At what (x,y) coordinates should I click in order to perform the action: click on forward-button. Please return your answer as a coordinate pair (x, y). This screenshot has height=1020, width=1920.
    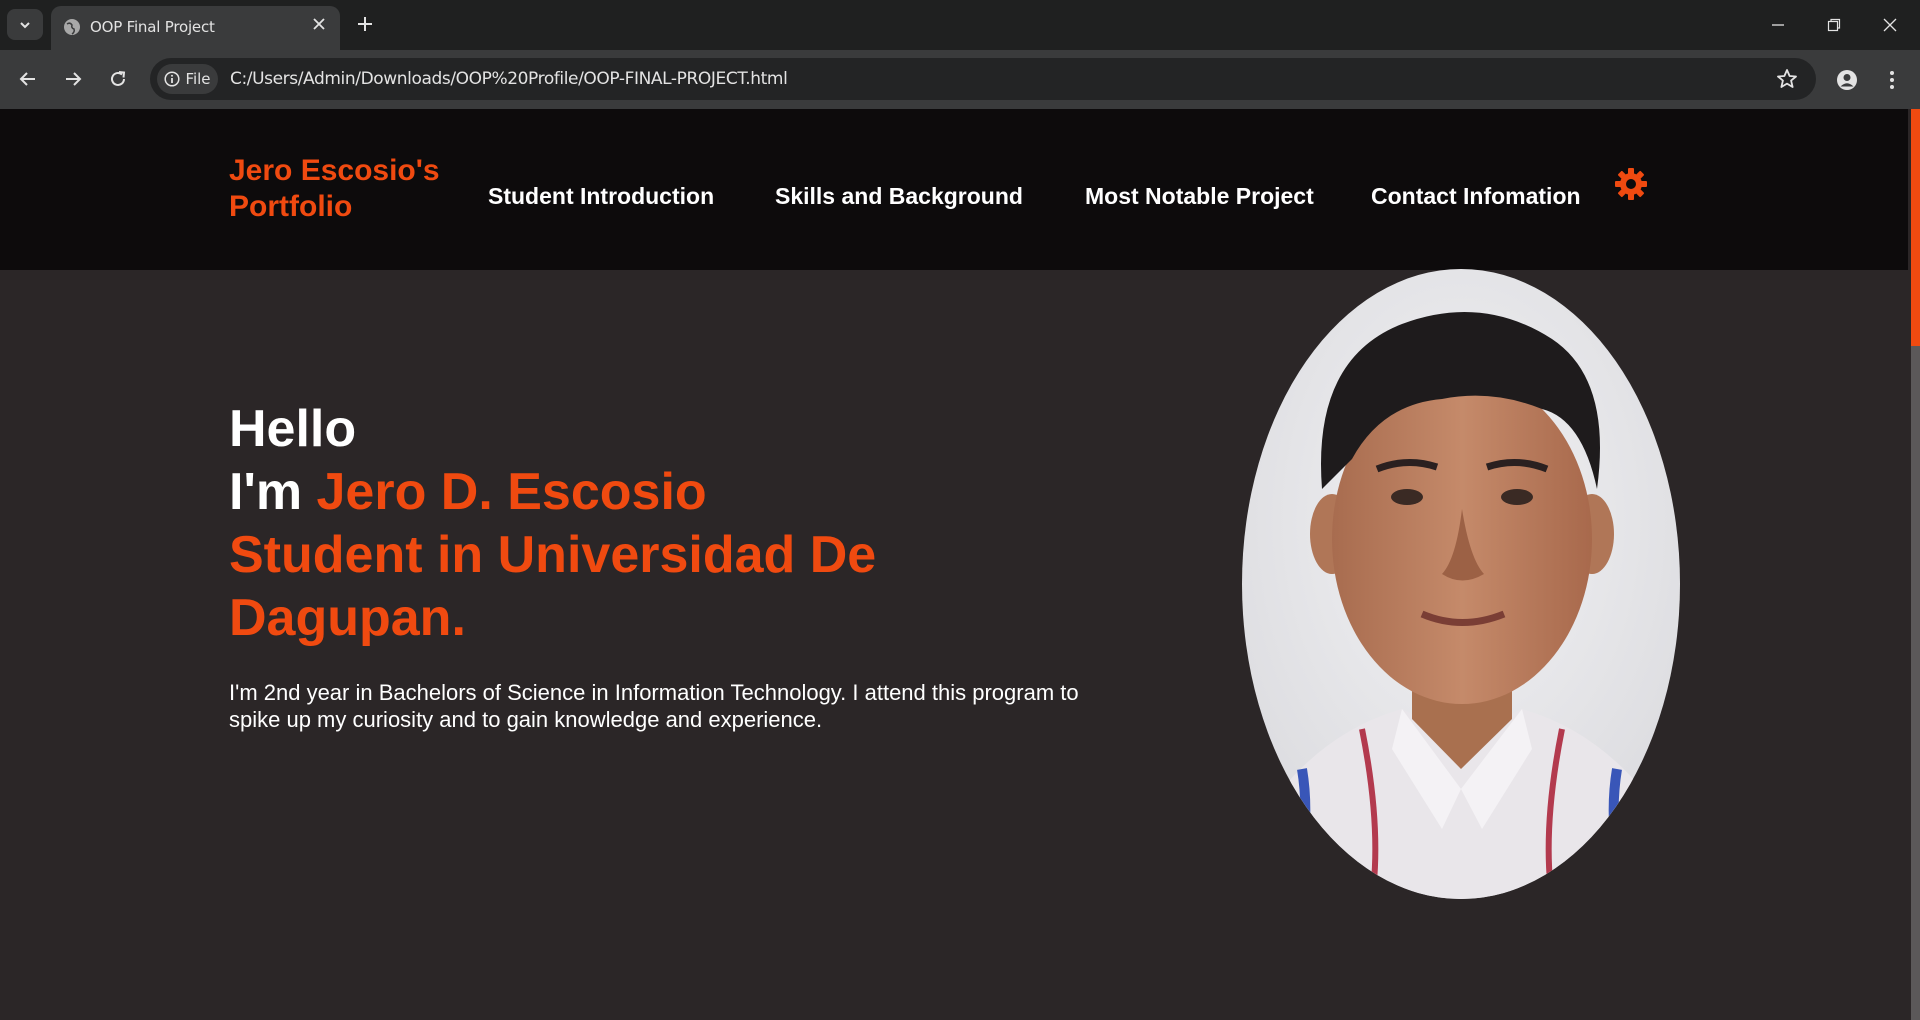
    Looking at the image, I should click on (73, 79).